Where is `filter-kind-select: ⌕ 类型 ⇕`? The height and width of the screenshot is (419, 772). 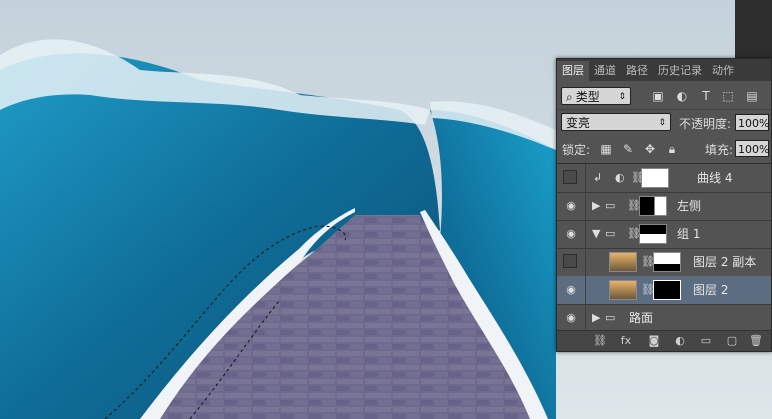 filter-kind-select: ⌕ 类型 ⇕ is located at coordinates (596, 96).